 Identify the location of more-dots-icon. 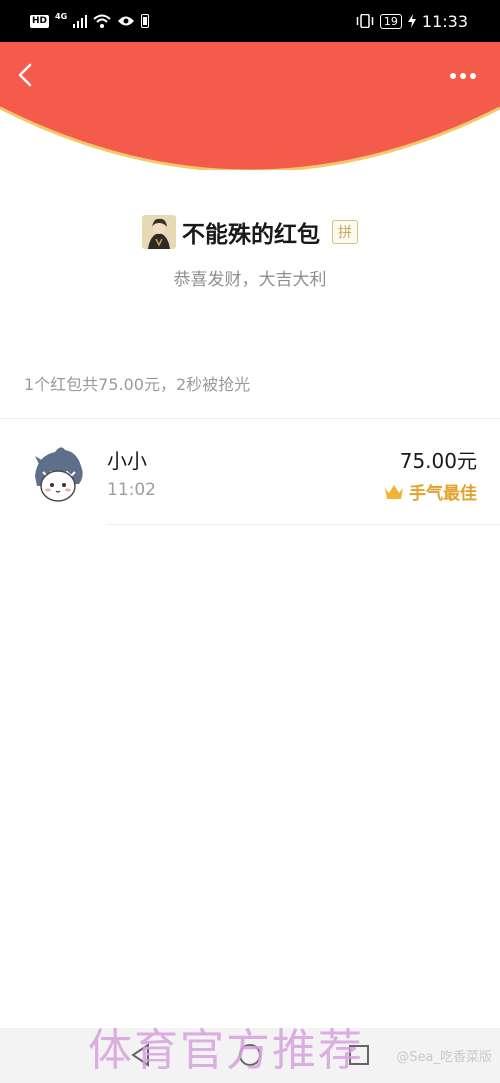
(463, 76).